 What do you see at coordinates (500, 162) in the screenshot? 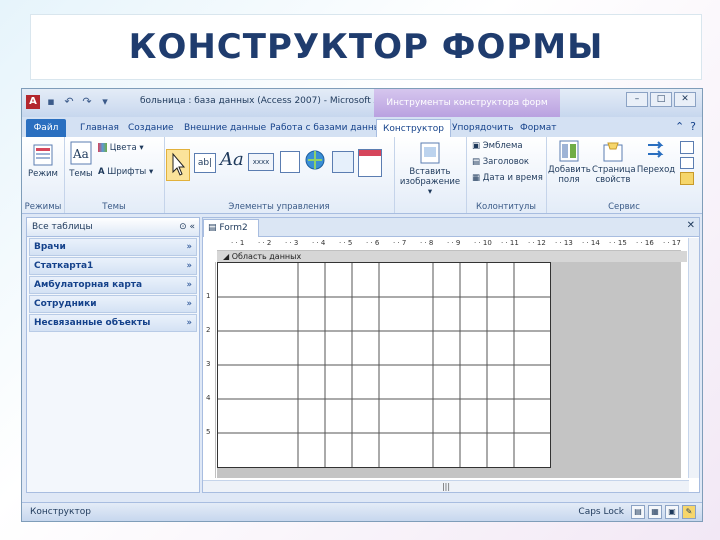
I see `title-button: ▤ Заголовок` at bounding box center [500, 162].